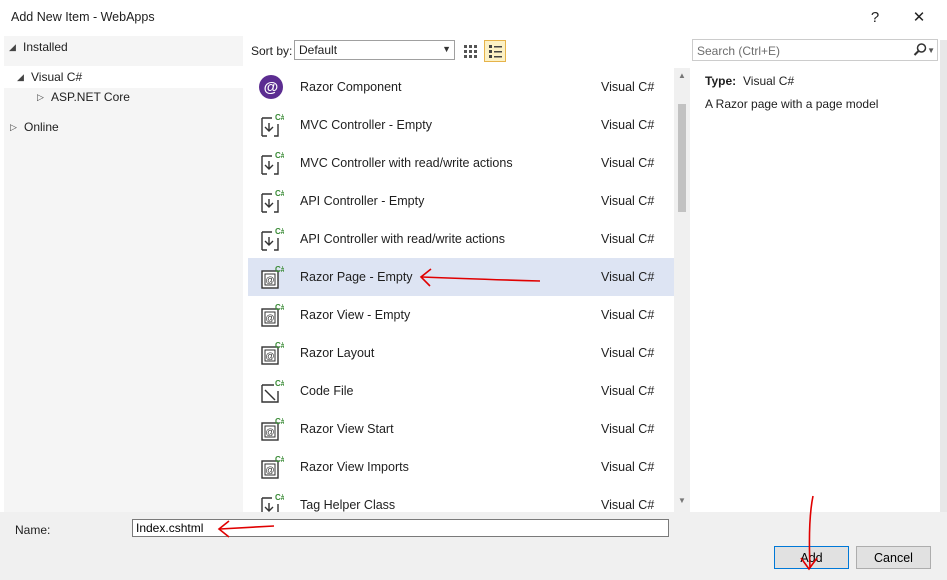 The height and width of the screenshot is (580, 947). I want to click on sort-dropdown: Default ▼, so click(374, 50).